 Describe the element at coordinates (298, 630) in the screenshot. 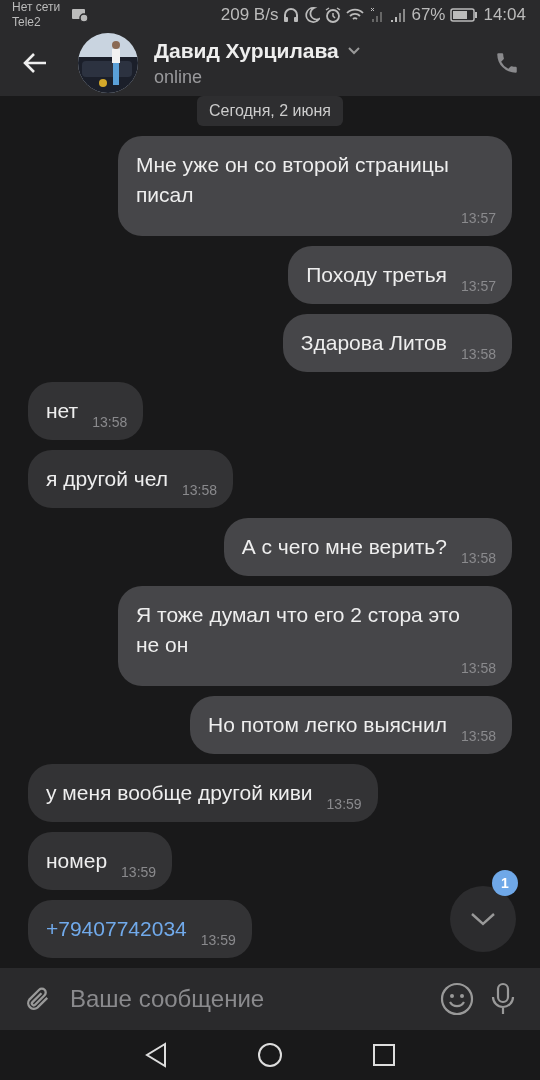

I see `message-text: Я тоже думал что его 2 стора это не он` at that location.